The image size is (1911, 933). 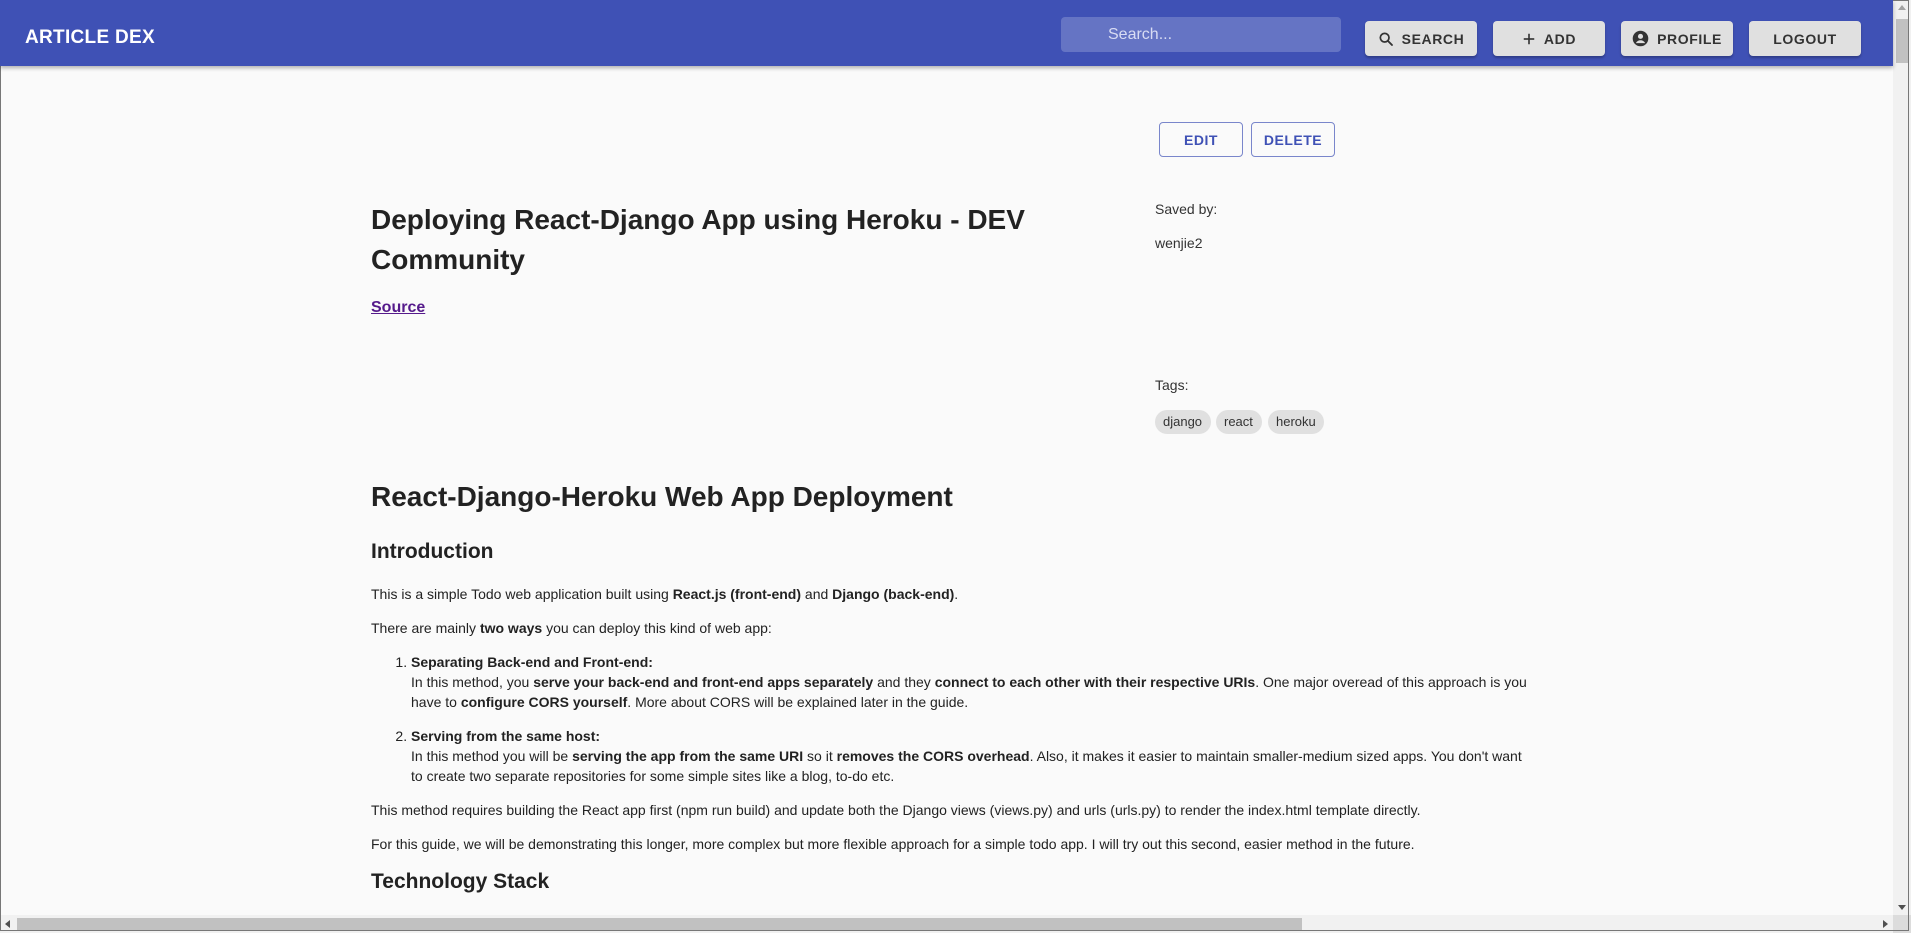 What do you see at coordinates (7, 924) in the screenshot?
I see `scroll-left-arrow-icon` at bounding box center [7, 924].